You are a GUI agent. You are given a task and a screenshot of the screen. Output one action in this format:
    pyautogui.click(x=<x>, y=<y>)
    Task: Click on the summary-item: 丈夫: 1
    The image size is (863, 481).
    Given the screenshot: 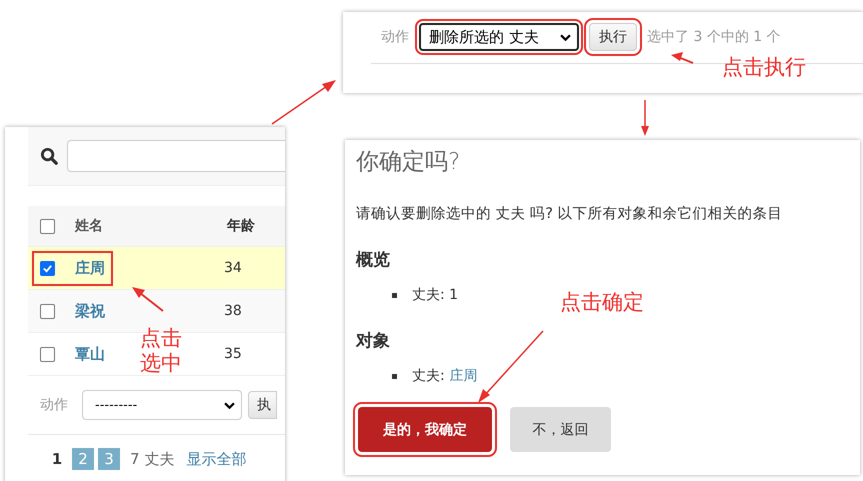 What is the action you would take?
    pyautogui.click(x=435, y=295)
    